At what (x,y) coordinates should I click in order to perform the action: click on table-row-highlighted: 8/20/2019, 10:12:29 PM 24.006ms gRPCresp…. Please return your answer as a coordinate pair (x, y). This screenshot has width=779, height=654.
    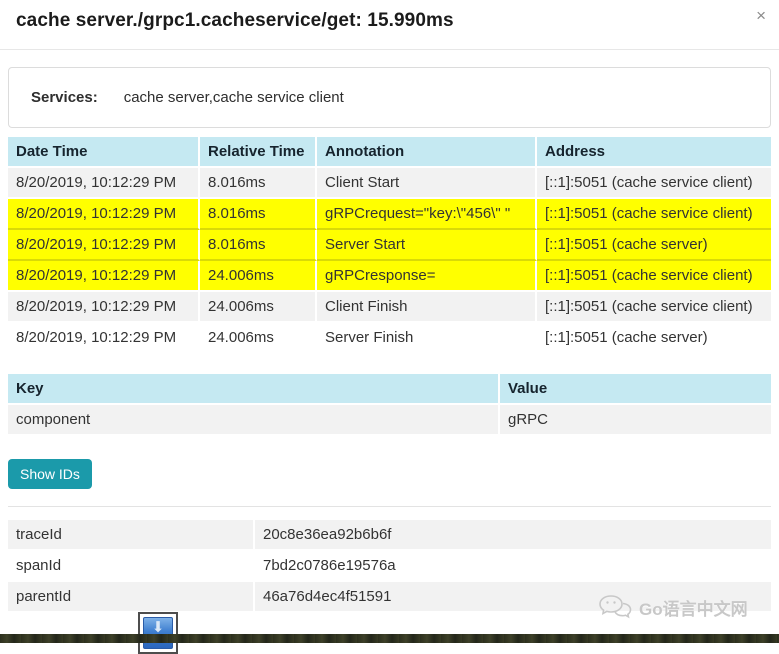
    Looking at the image, I should click on (389, 276).